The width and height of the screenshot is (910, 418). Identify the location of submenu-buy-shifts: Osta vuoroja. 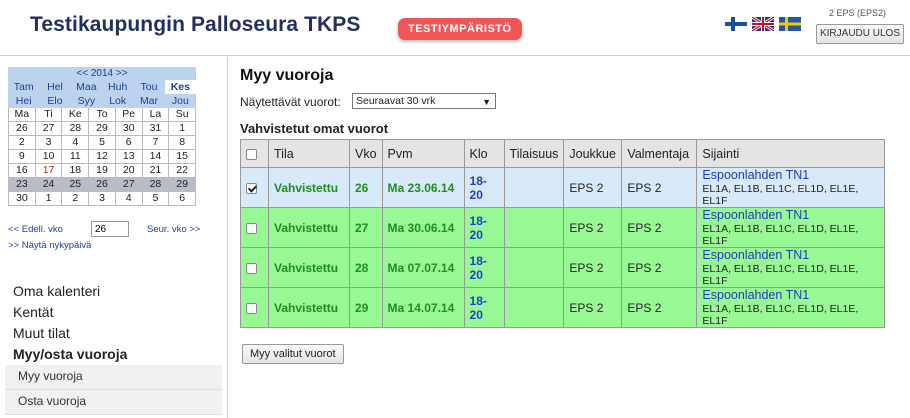
(113, 402).